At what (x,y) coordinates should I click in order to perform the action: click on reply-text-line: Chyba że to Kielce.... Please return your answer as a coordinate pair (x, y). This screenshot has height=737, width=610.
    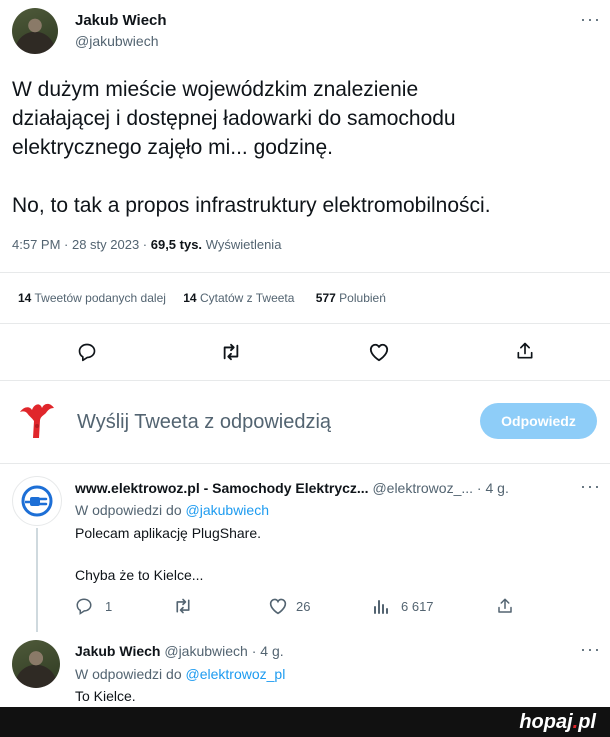
    Looking at the image, I should click on (139, 575).